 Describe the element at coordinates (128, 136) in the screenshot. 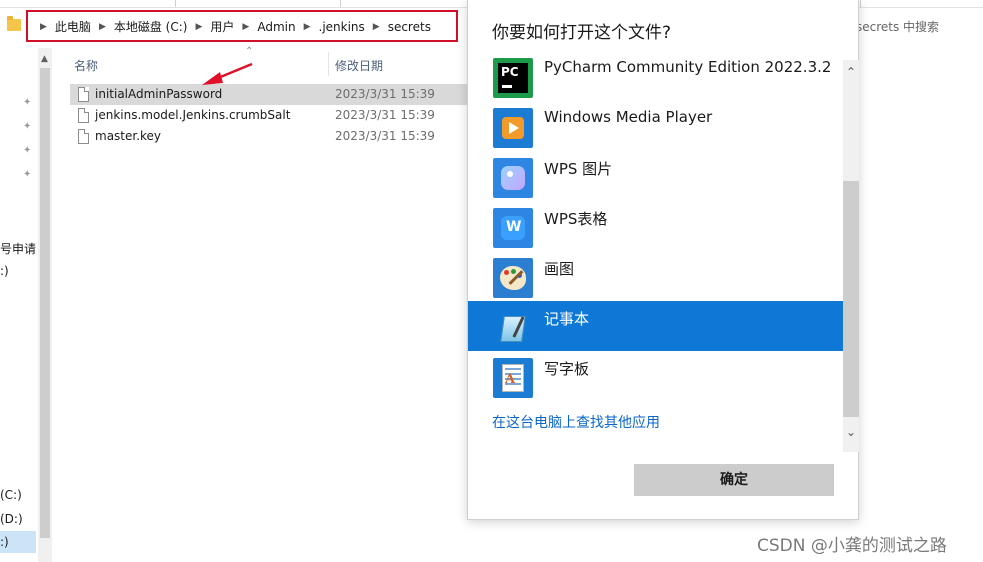

I see `file-name: master.key` at that location.